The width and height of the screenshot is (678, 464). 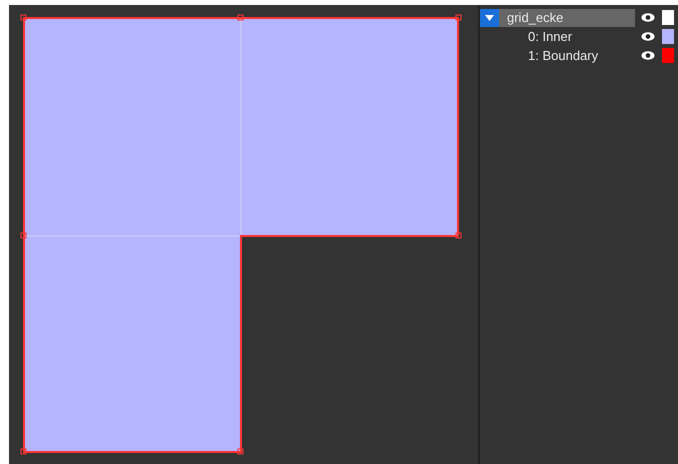 I want to click on caret-down-icon, so click(x=489, y=17).